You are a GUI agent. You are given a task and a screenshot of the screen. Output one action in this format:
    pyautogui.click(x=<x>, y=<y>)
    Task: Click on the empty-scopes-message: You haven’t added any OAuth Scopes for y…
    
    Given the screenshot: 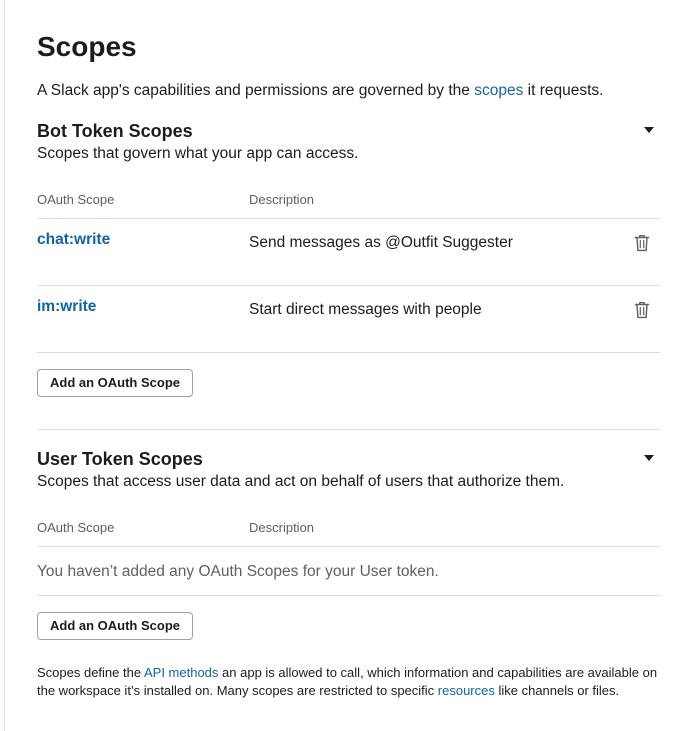 What is the action you would take?
    pyautogui.click(x=238, y=571)
    